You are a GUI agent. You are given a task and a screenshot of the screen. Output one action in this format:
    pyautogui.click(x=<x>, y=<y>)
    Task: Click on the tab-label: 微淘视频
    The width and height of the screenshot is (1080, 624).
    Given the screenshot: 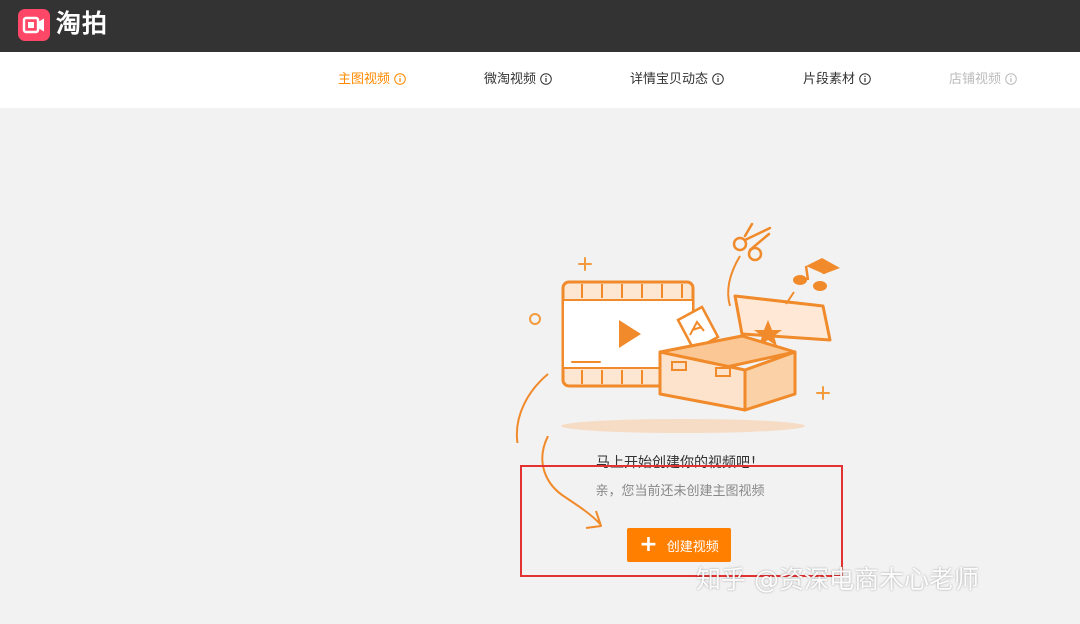 What is the action you would take?
    pyautogui.click(x=510, y=79)
    